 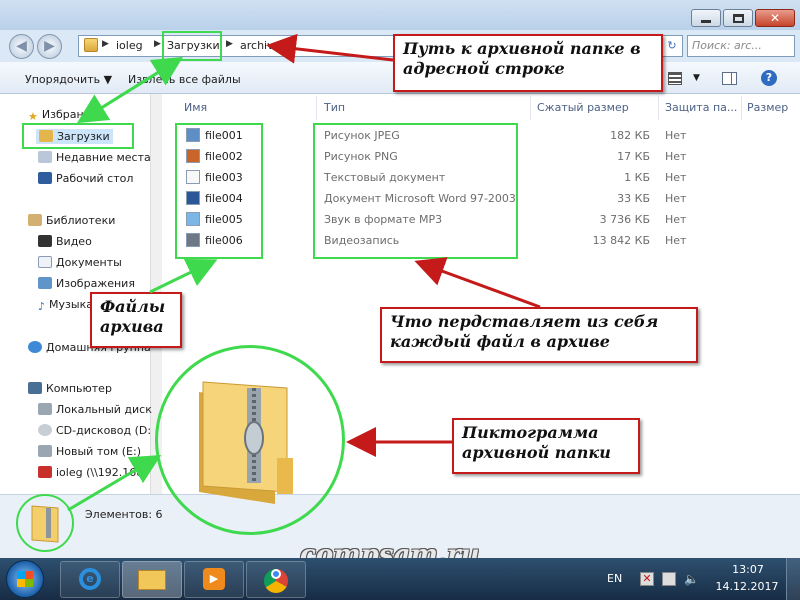 What do you see at coordinates (669, 579) in the screenshot?
I see `network-icon` at bounding box center [669, 579].